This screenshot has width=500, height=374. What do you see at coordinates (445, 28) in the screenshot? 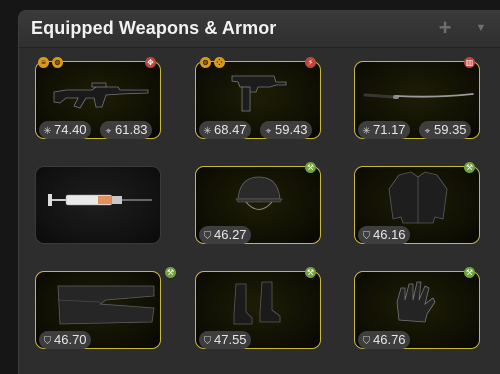
I see `add-button: +` at bounding box center [445, 28].